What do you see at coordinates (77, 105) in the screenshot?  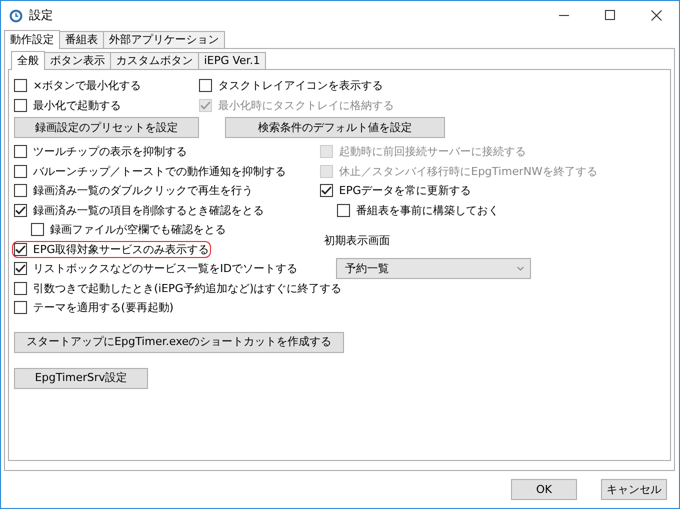 I see `checkbox-label: 最小化で起動する` at bounding box center [77, 105].